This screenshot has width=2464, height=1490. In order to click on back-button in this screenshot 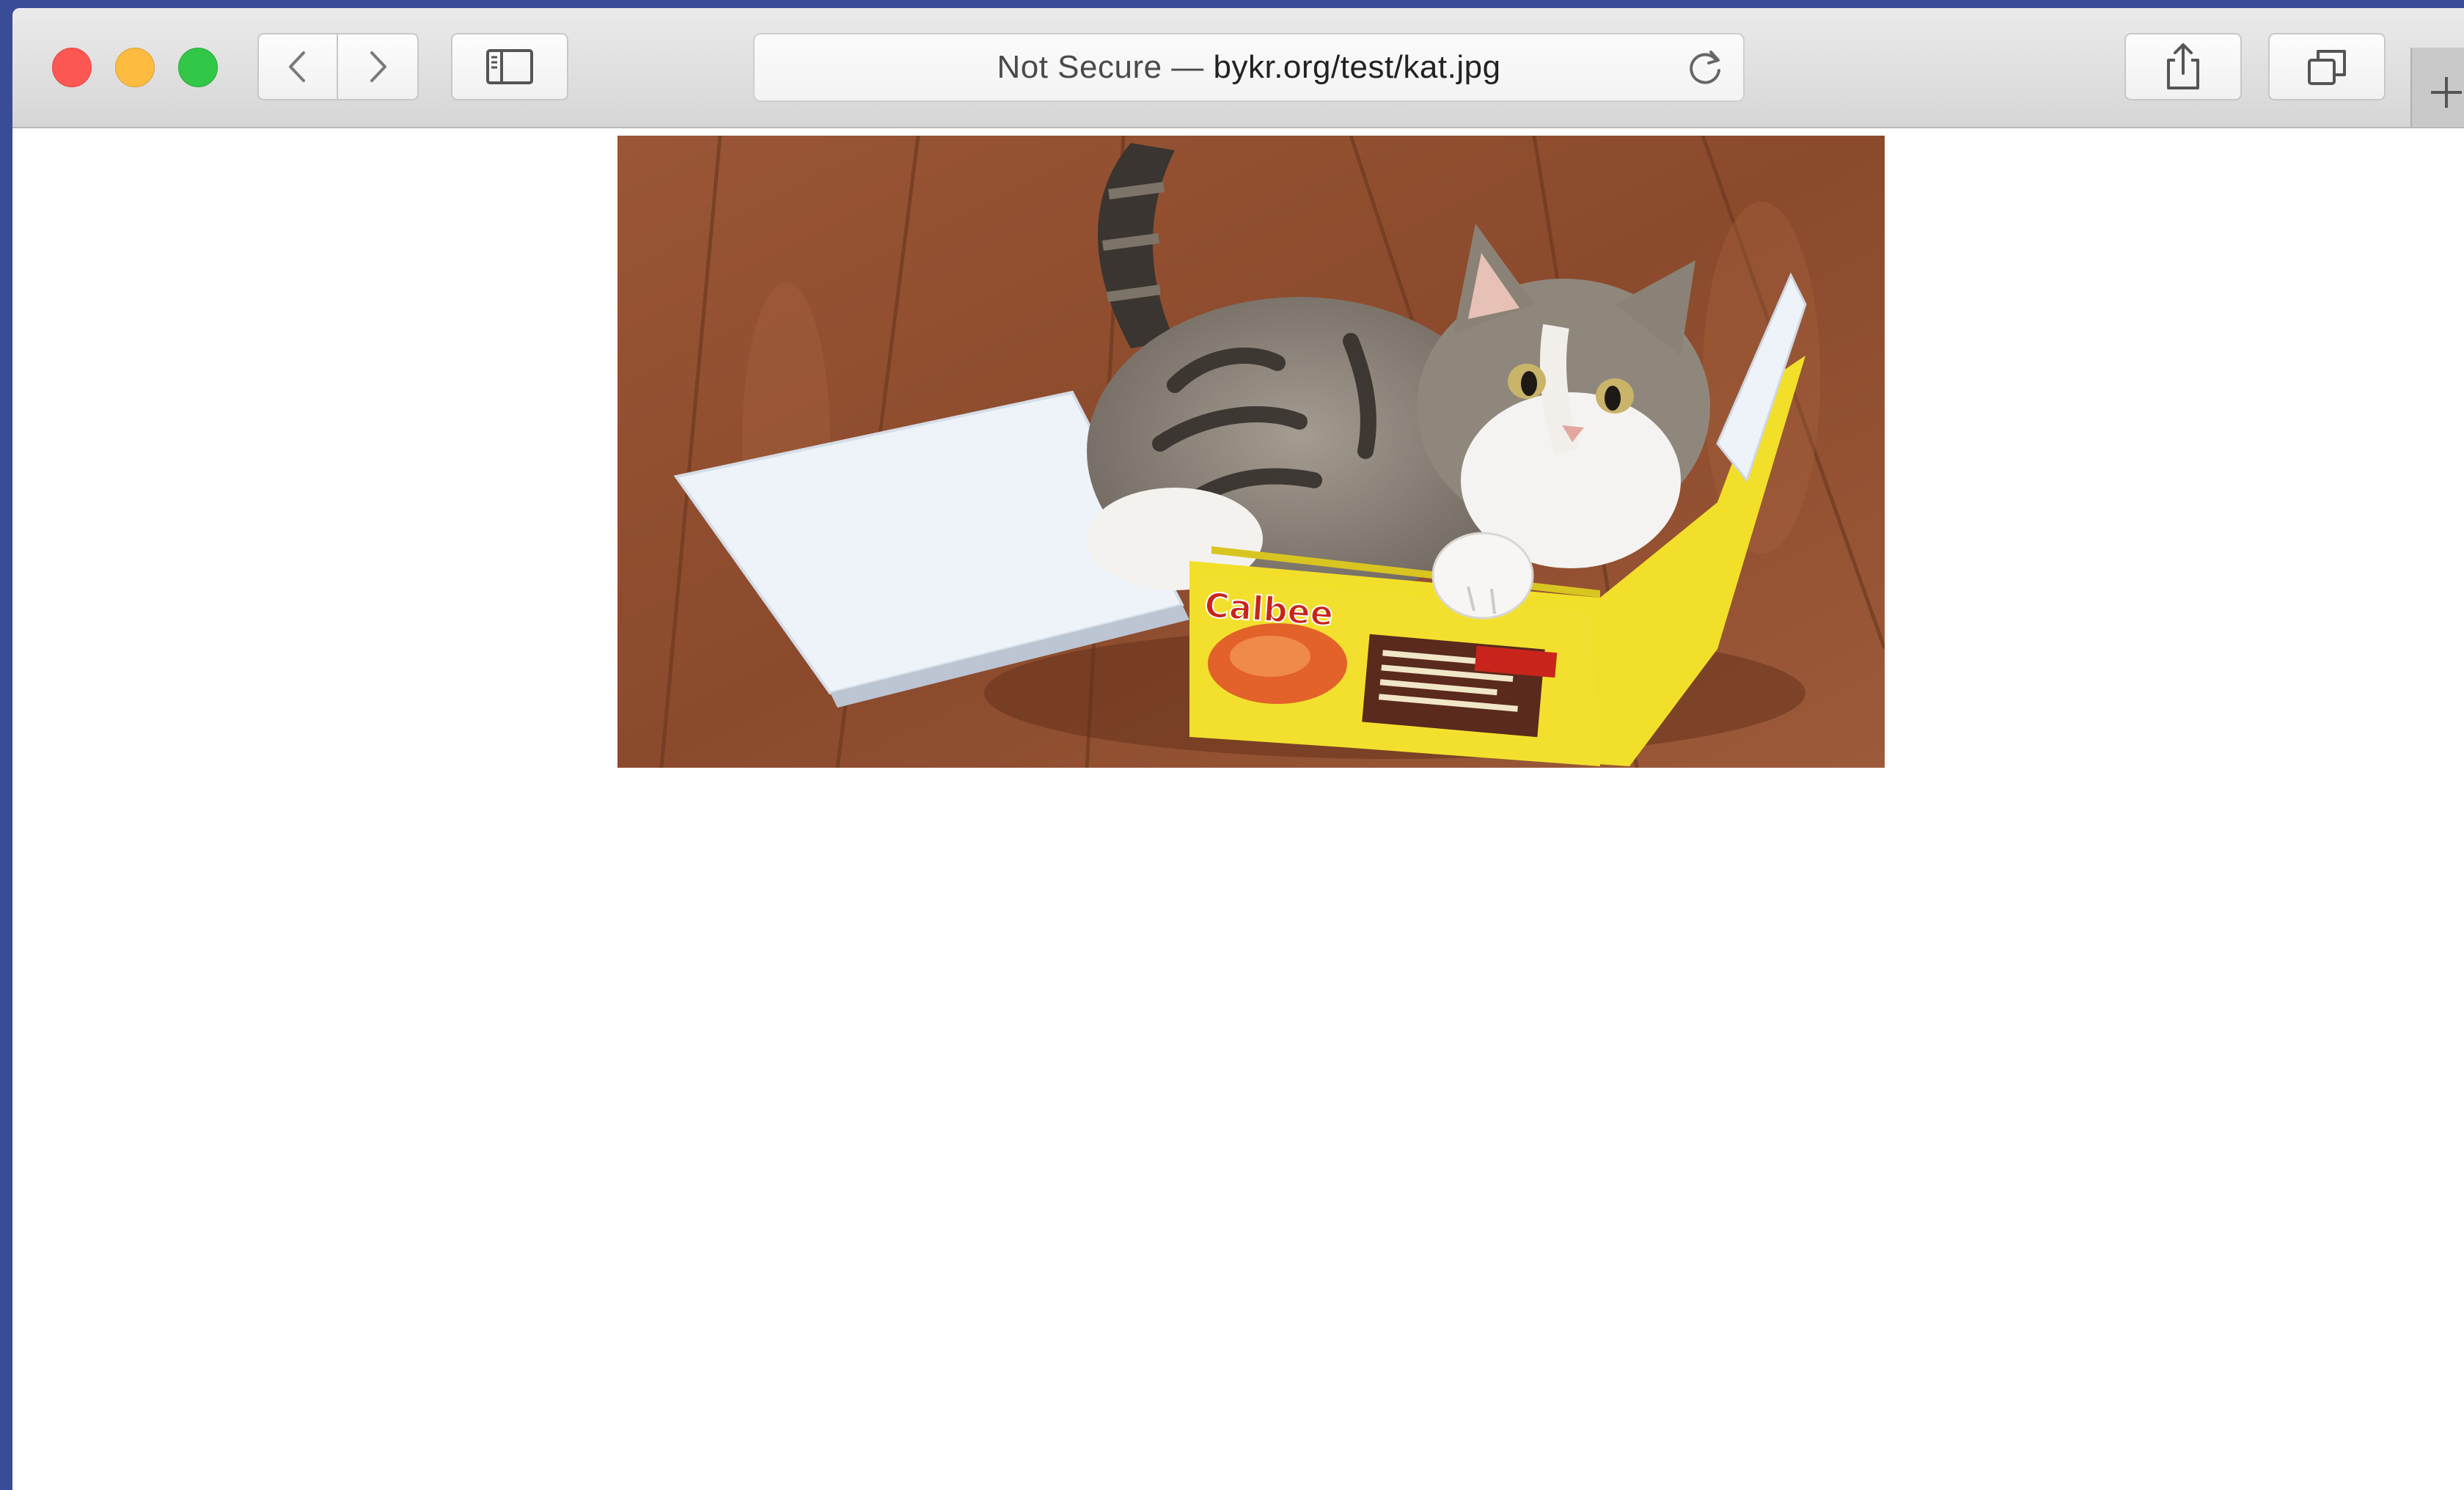, I will do `click(297, 66)`.